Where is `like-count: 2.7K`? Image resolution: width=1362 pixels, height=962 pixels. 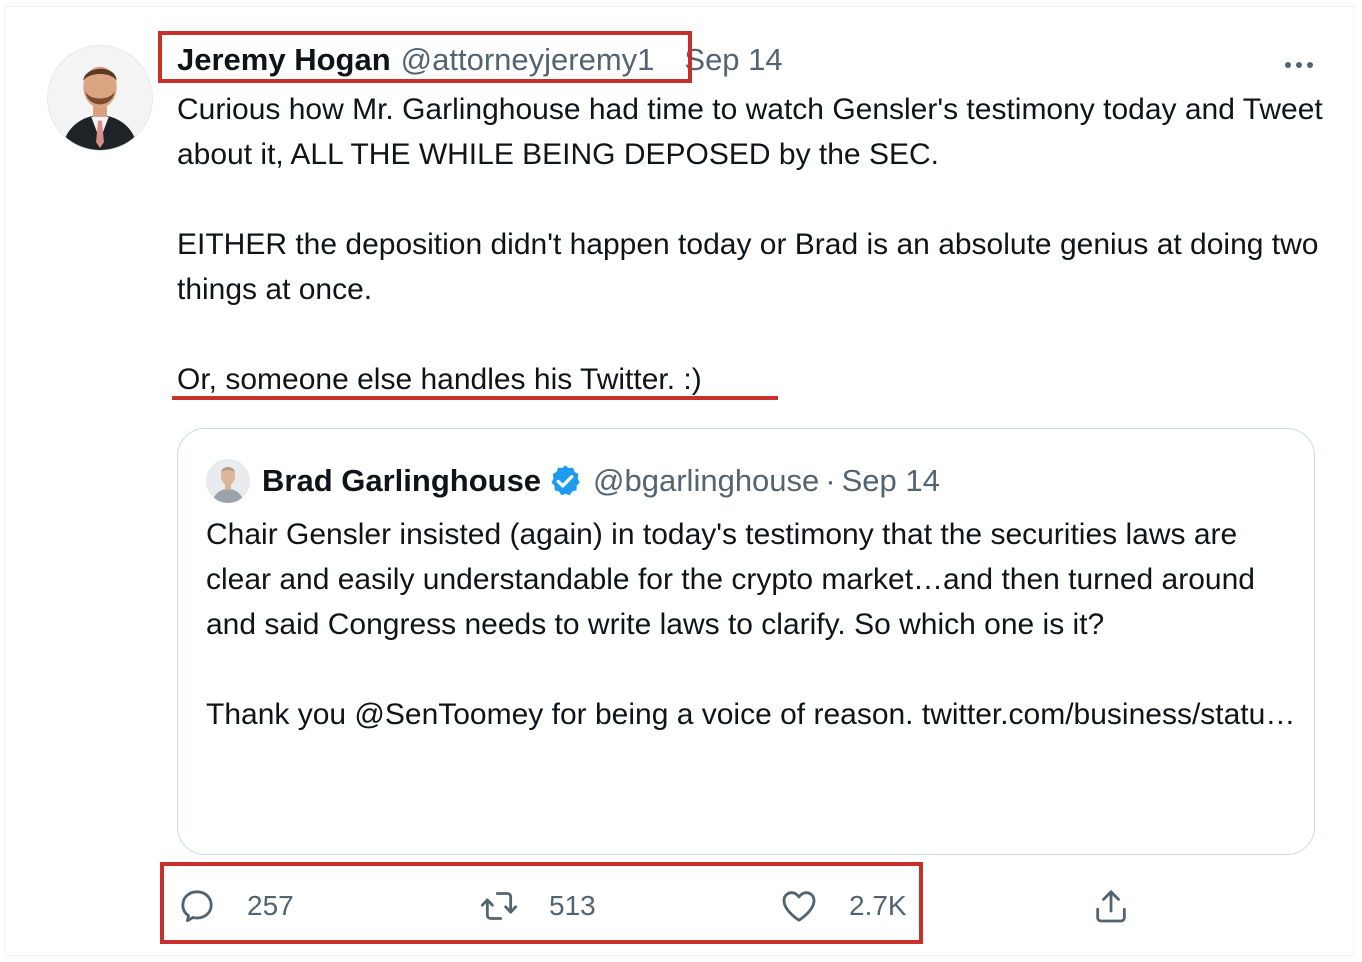 like-count: 2.7K is located at coordinates (878, 905).